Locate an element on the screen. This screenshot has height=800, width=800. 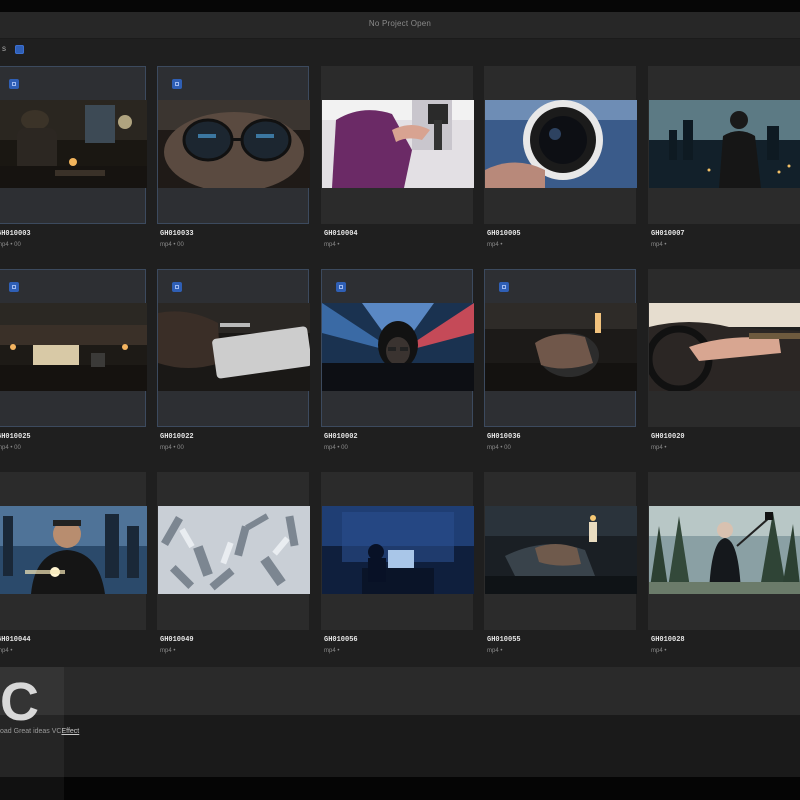
clip-name: GH010036 is located at coordinates (504, 437).